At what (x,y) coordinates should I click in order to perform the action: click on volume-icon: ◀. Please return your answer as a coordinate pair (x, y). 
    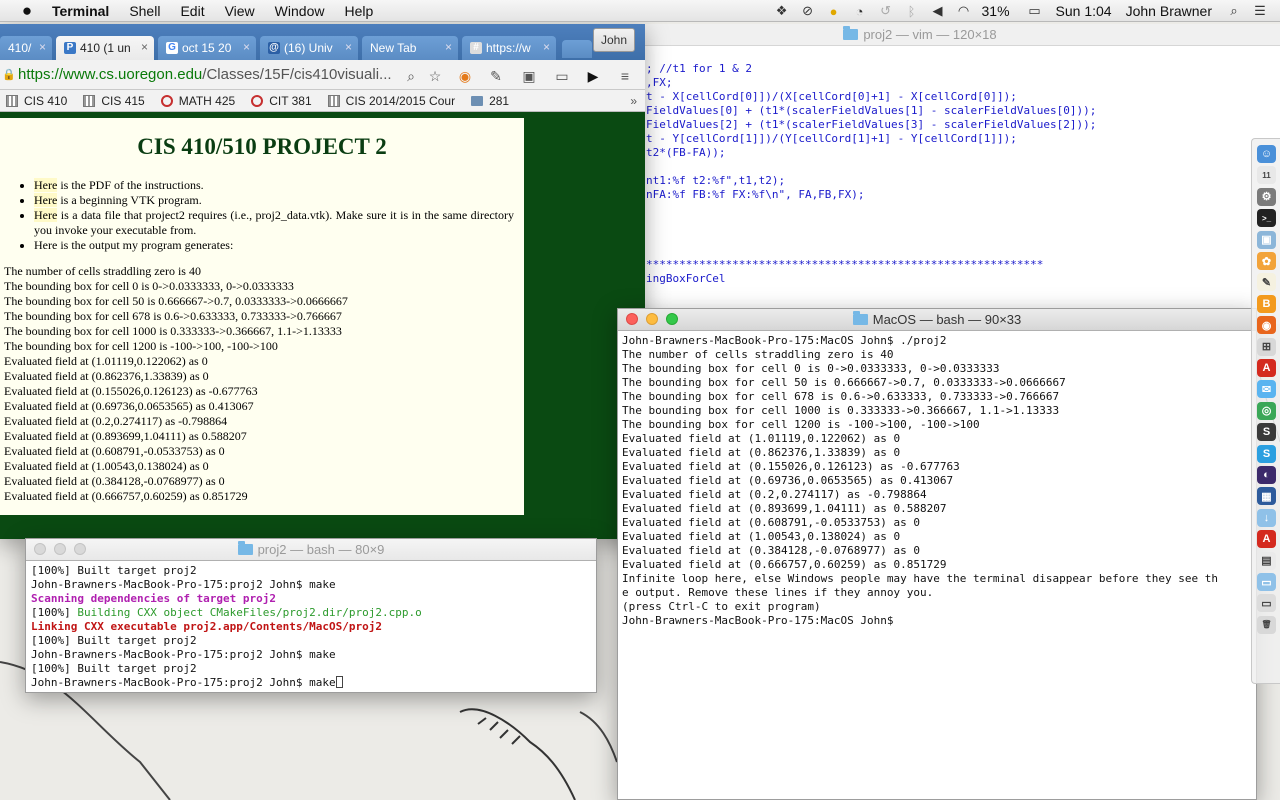
    Looking at the image, I should click on (938, 11).